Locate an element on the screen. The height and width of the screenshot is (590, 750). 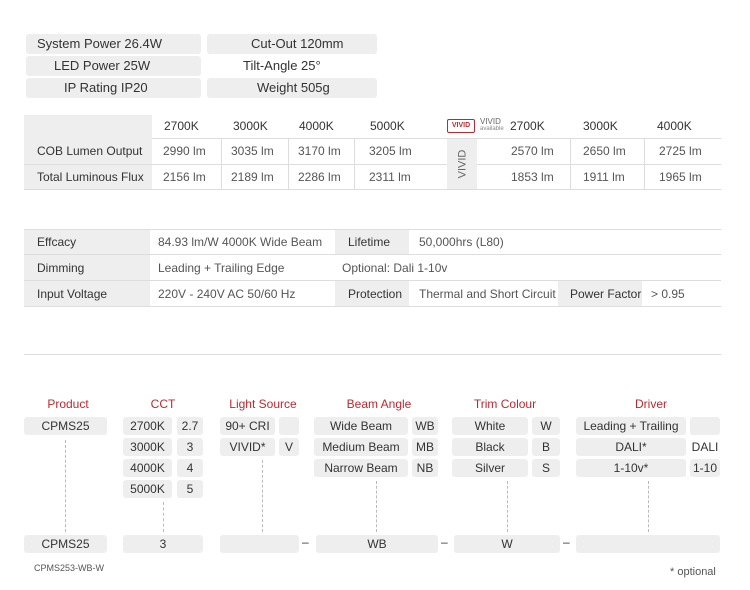
protection-label: Protection is located at coordinates (375, 294).